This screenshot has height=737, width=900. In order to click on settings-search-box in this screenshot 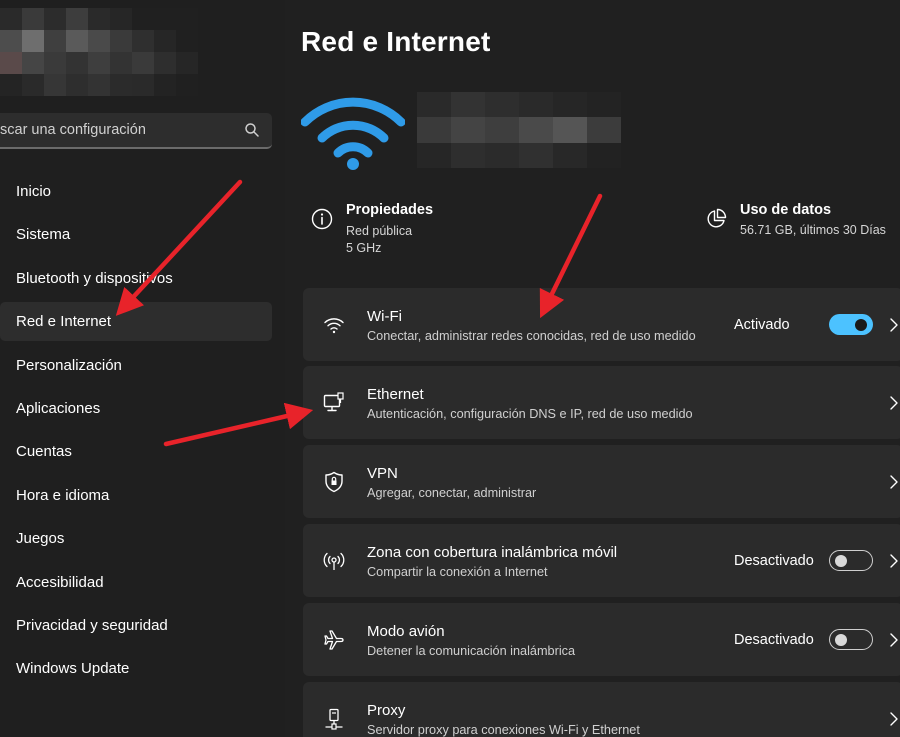, I will do `click(136, 131)`.